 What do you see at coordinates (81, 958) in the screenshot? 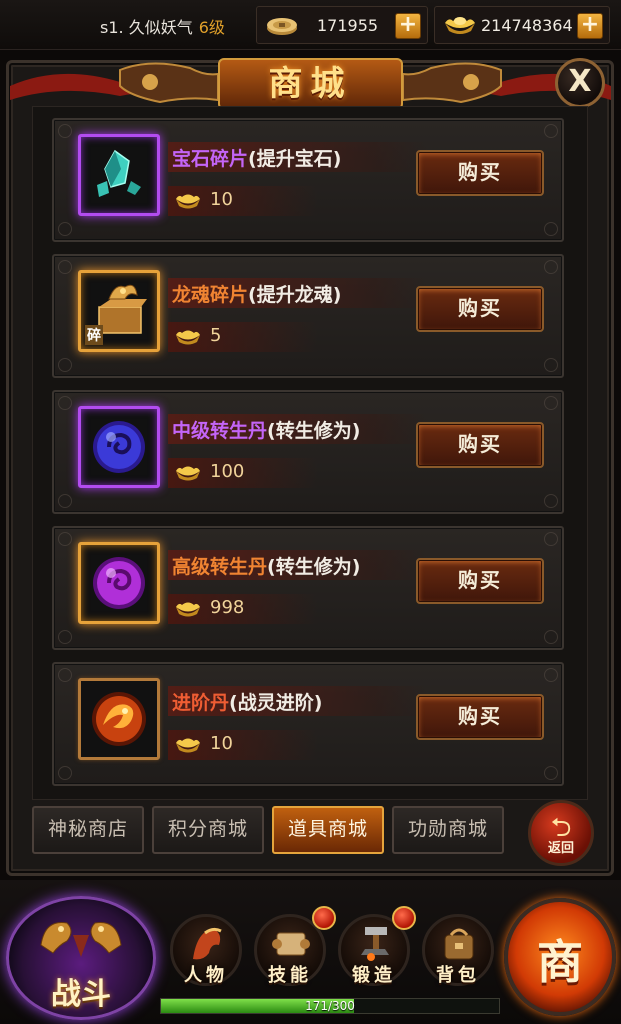
I see `battle-button: 战斗` at bounding box center [81, 958].